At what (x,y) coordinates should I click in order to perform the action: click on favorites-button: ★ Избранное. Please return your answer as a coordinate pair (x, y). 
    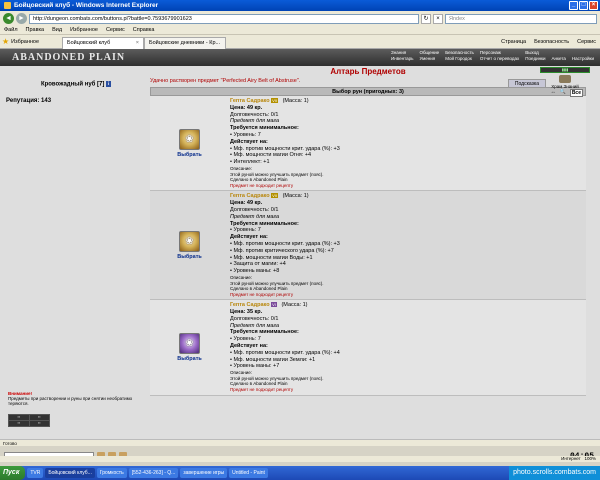
    Looking at the image, I should click on (32, 41).